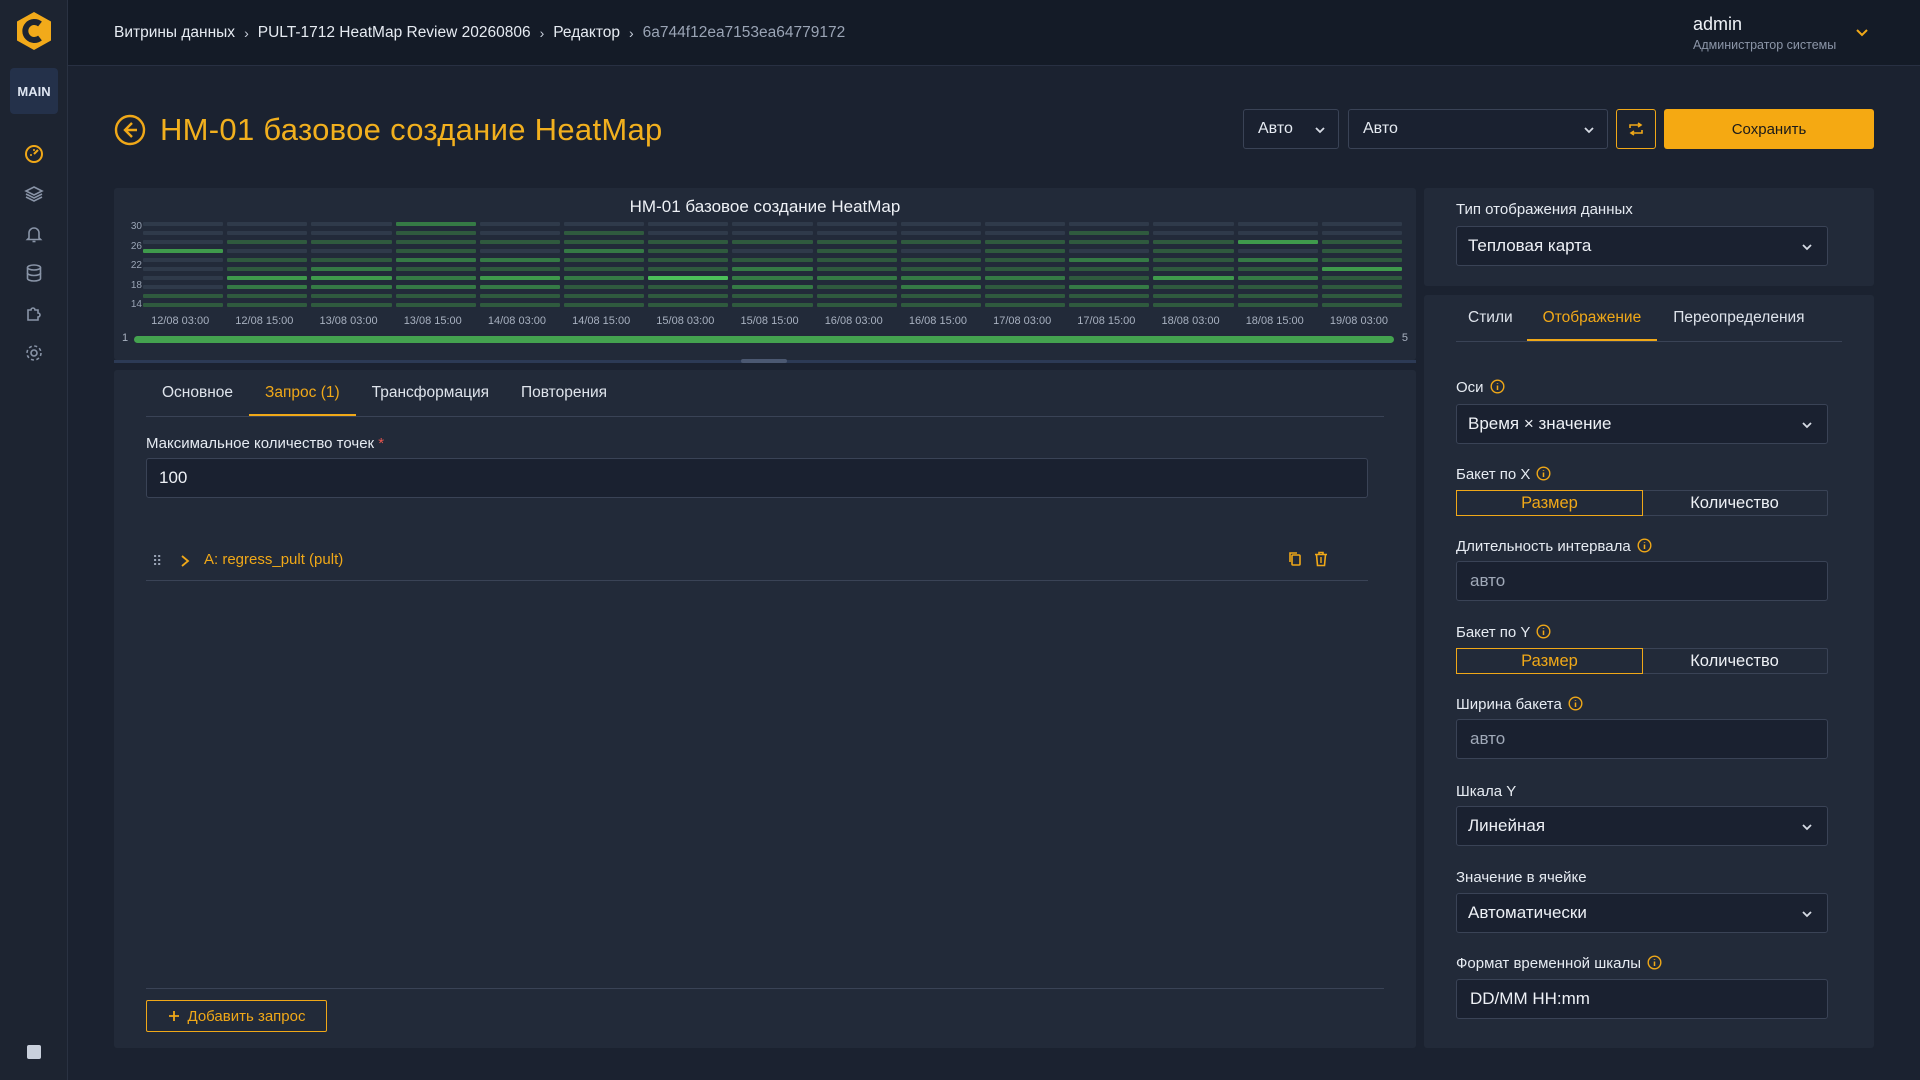  I want to click on cell-value-select: Автоматически, so click(1642, 913).